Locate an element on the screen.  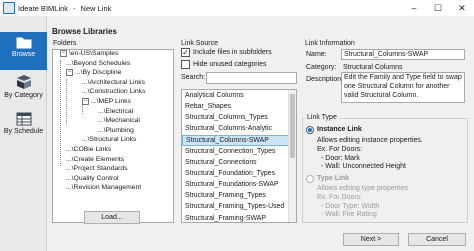
search-input is located at coordinates (251, 78).